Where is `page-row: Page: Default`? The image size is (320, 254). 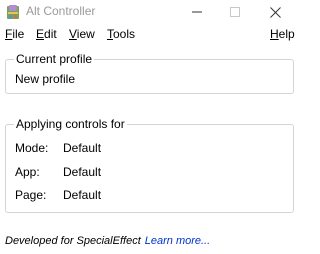
page-row: Page: Default is located at coordinates (149, 196).